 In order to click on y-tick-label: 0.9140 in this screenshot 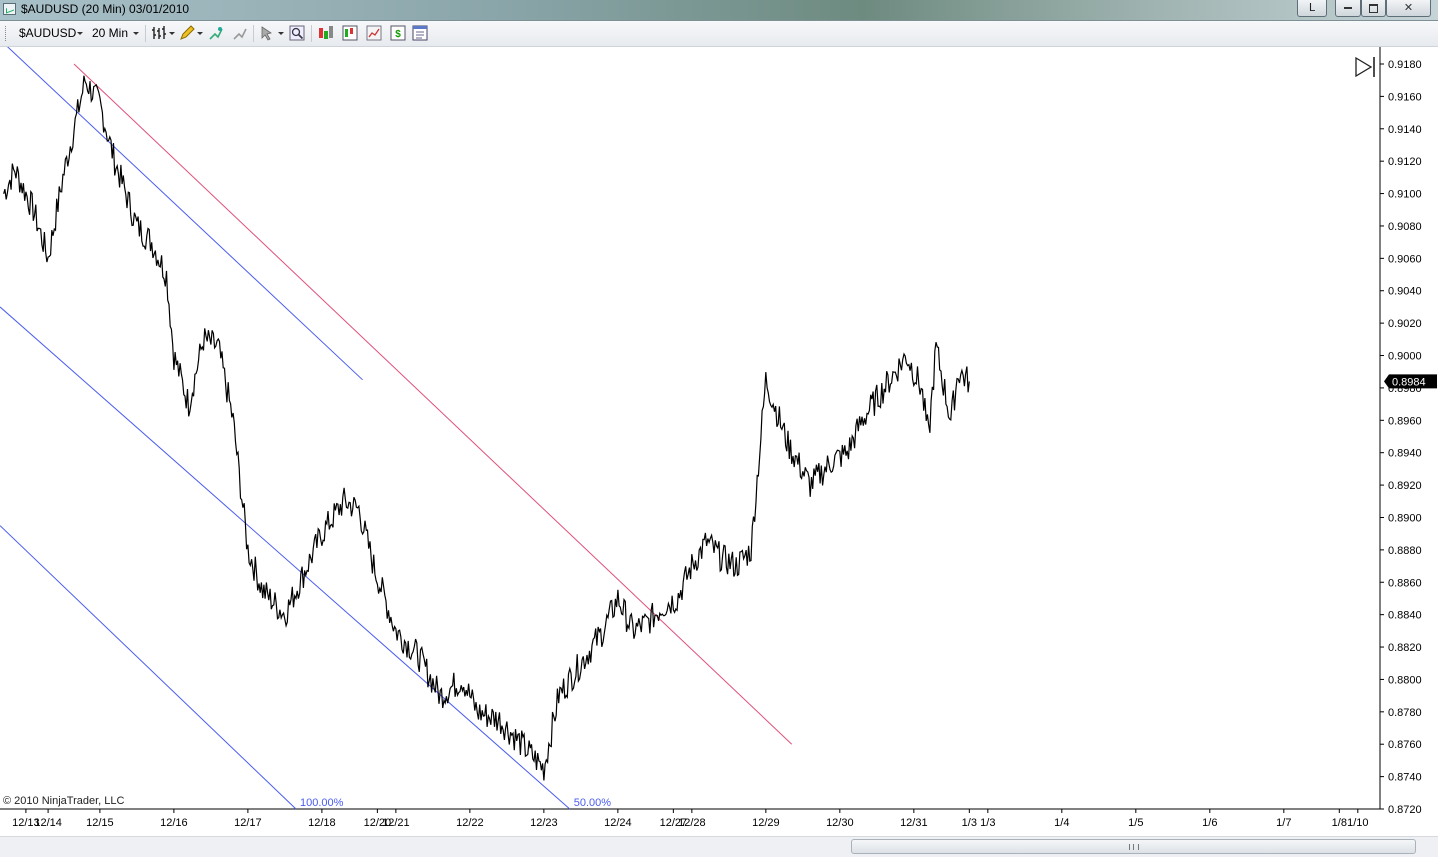, I will do `click(1405, 130)`.